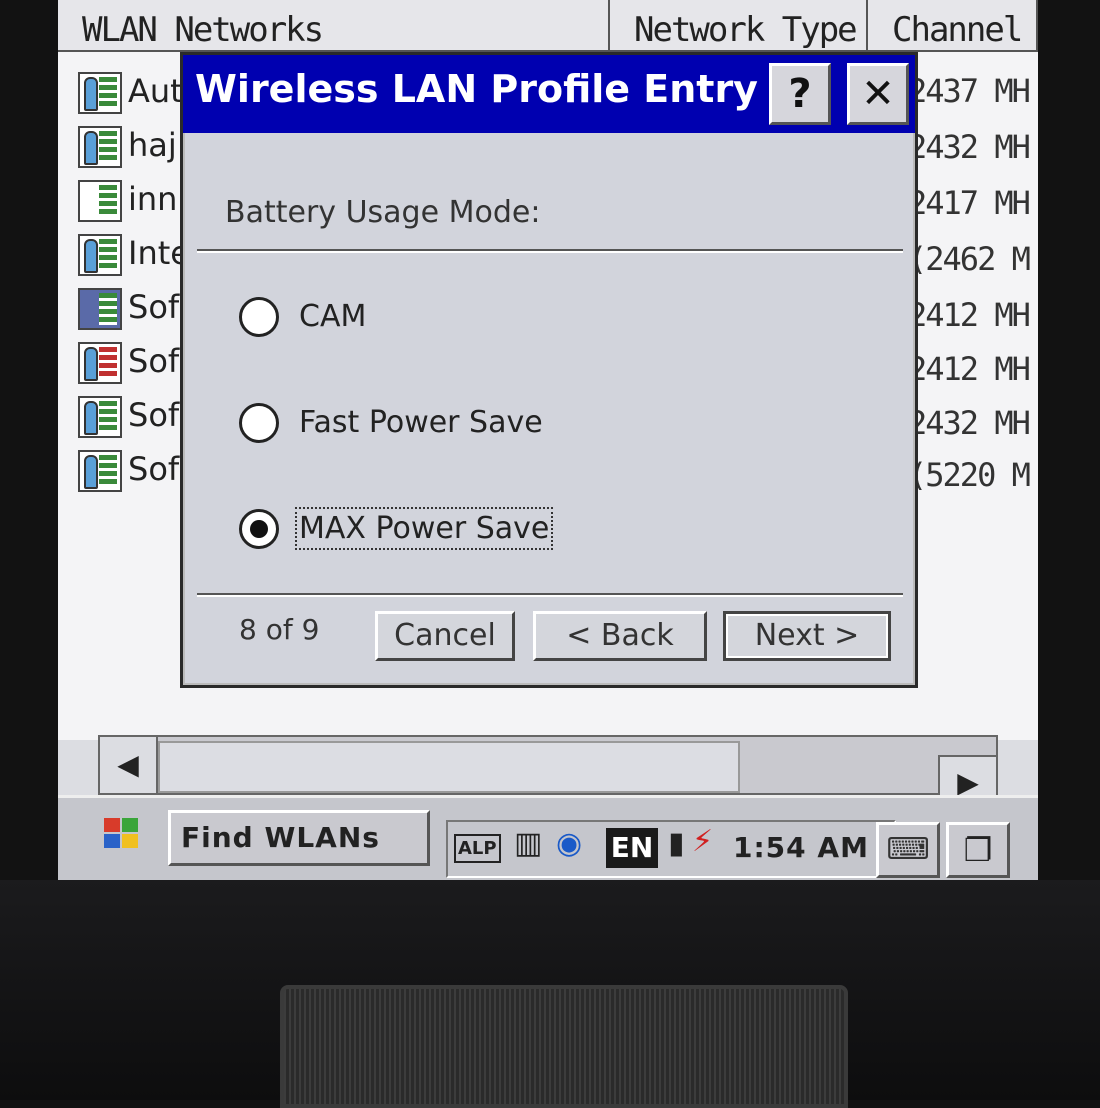 The image size is (1100, 1108). What do you see at coordinates (953, 26) in the screenshot?
I see `col-header-channel: Channel` at bounding box center [953, 26].